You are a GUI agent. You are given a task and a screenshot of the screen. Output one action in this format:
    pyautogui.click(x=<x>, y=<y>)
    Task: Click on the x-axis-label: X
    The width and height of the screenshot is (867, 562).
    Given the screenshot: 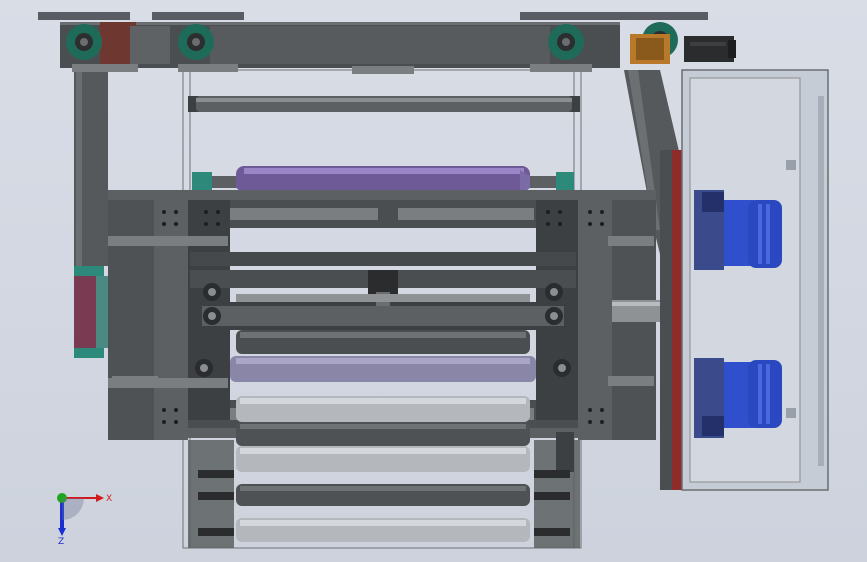 What is the action you would take?
    pyautogui.click(x=109, y=499)
    